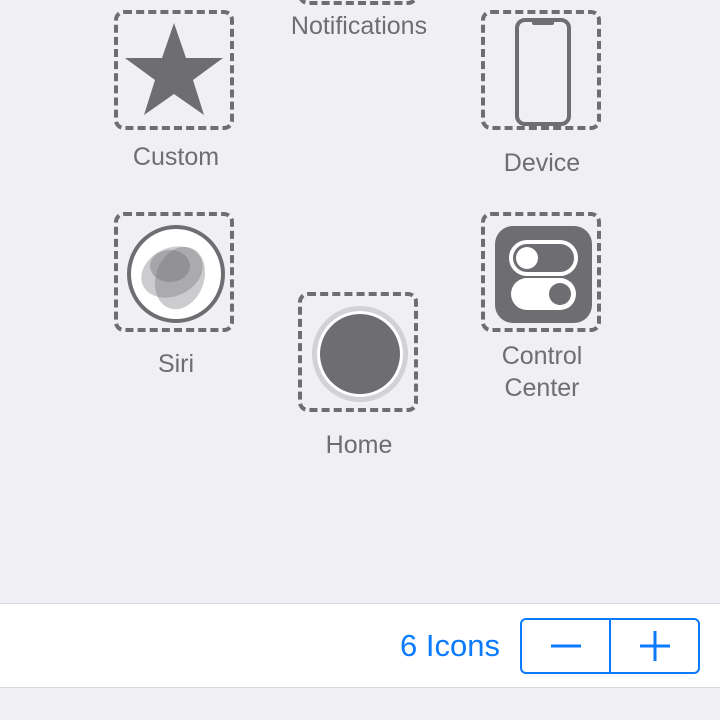 The width and height of the screenshot is (720, 720). Describe the element at coordinates (176, 364) in the screenshot. I see `siri-label: Siri` at that location.